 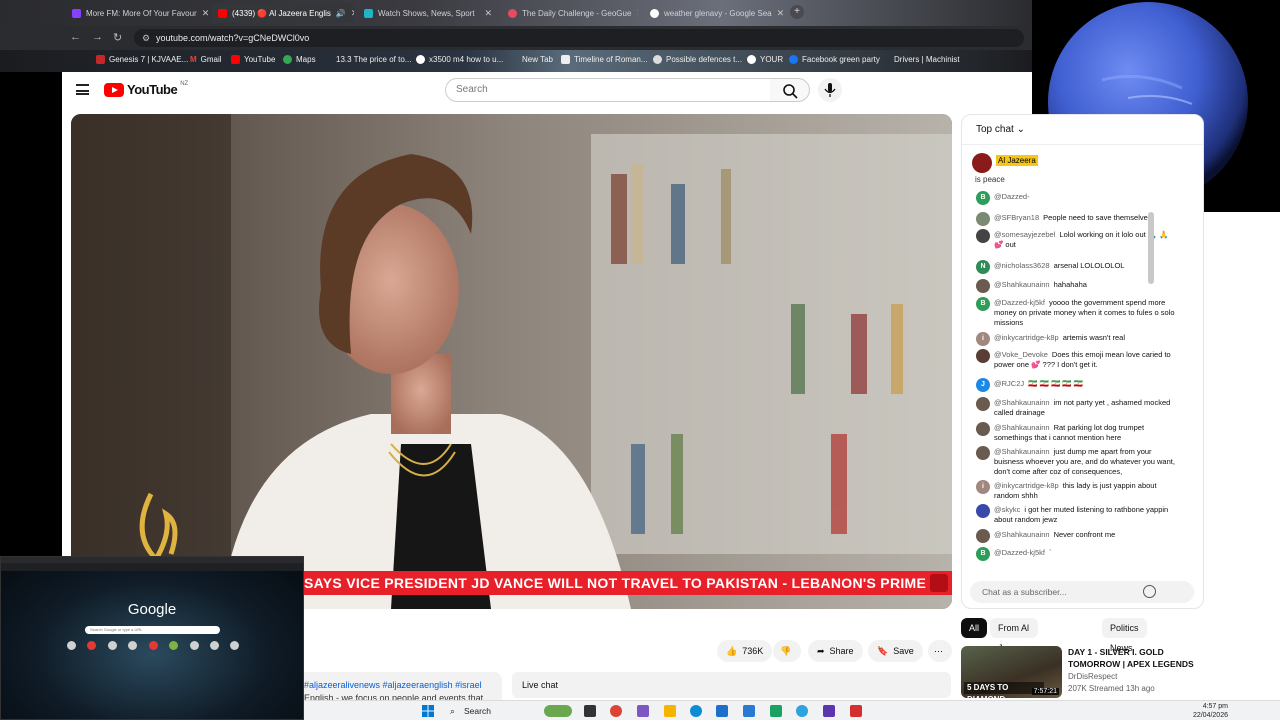 What do you see at coordinates (1007, 509) in the screenshot?
I see `chat-author: @skykc` at bounding box center [1007, 509].